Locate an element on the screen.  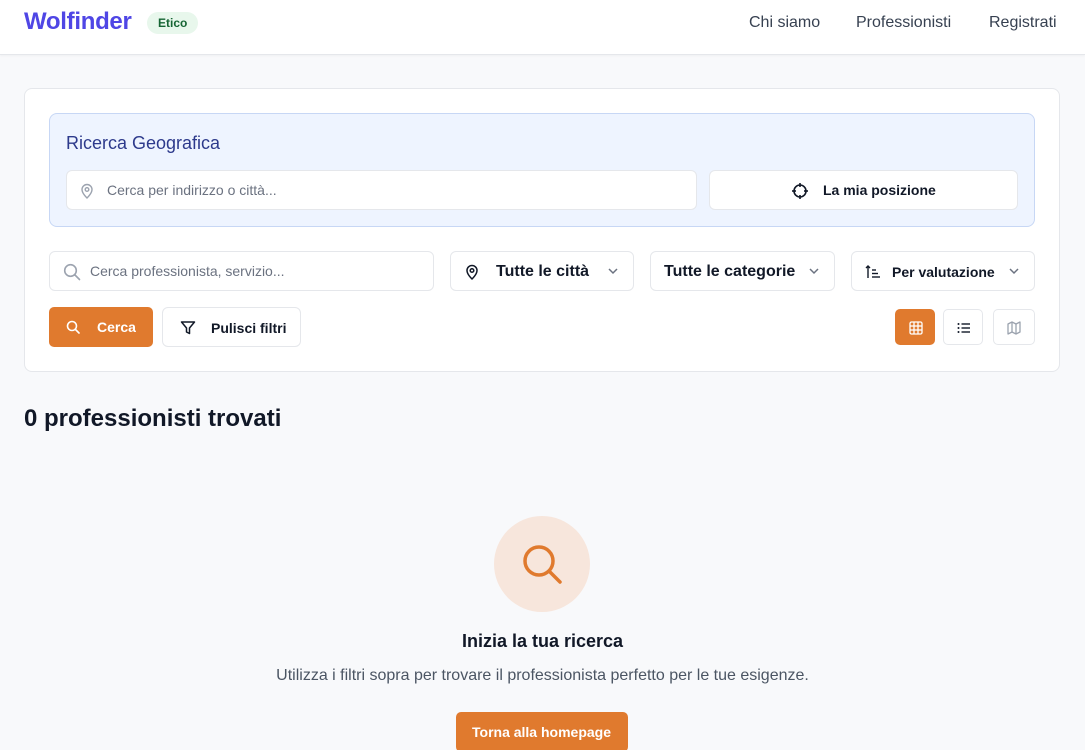
nav-link-professionisti: Professionisti is located at coordinates (903, 23).